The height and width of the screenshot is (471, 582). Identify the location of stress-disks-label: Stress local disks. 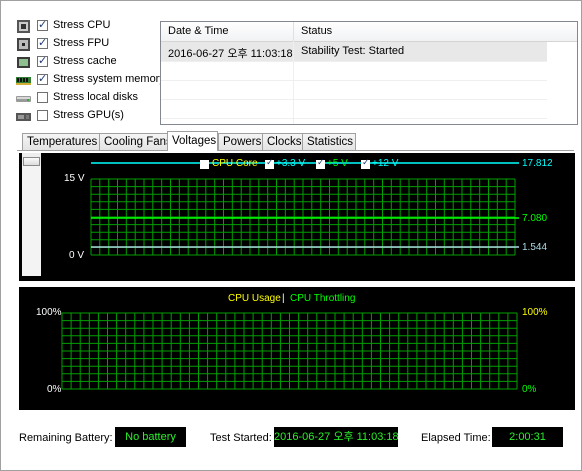
(95, 97).